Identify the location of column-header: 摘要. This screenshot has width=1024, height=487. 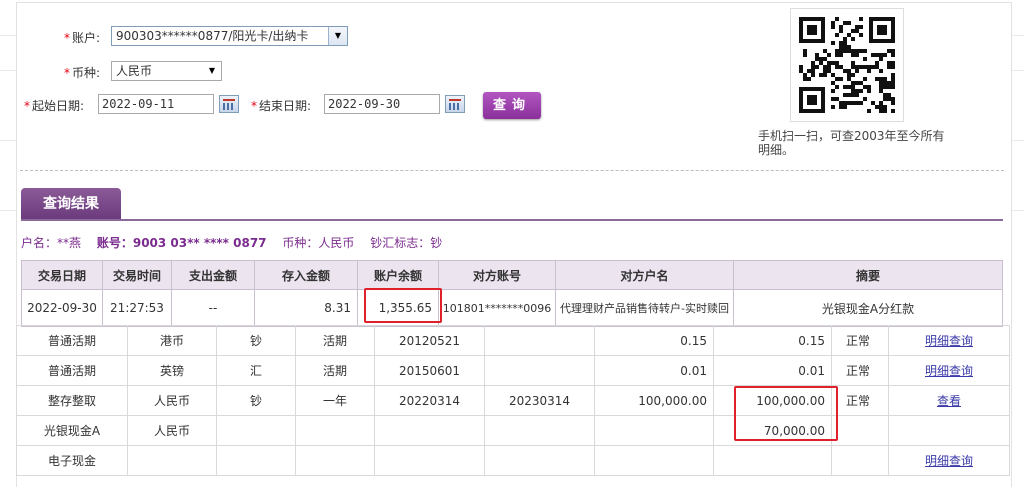
(868, 275).